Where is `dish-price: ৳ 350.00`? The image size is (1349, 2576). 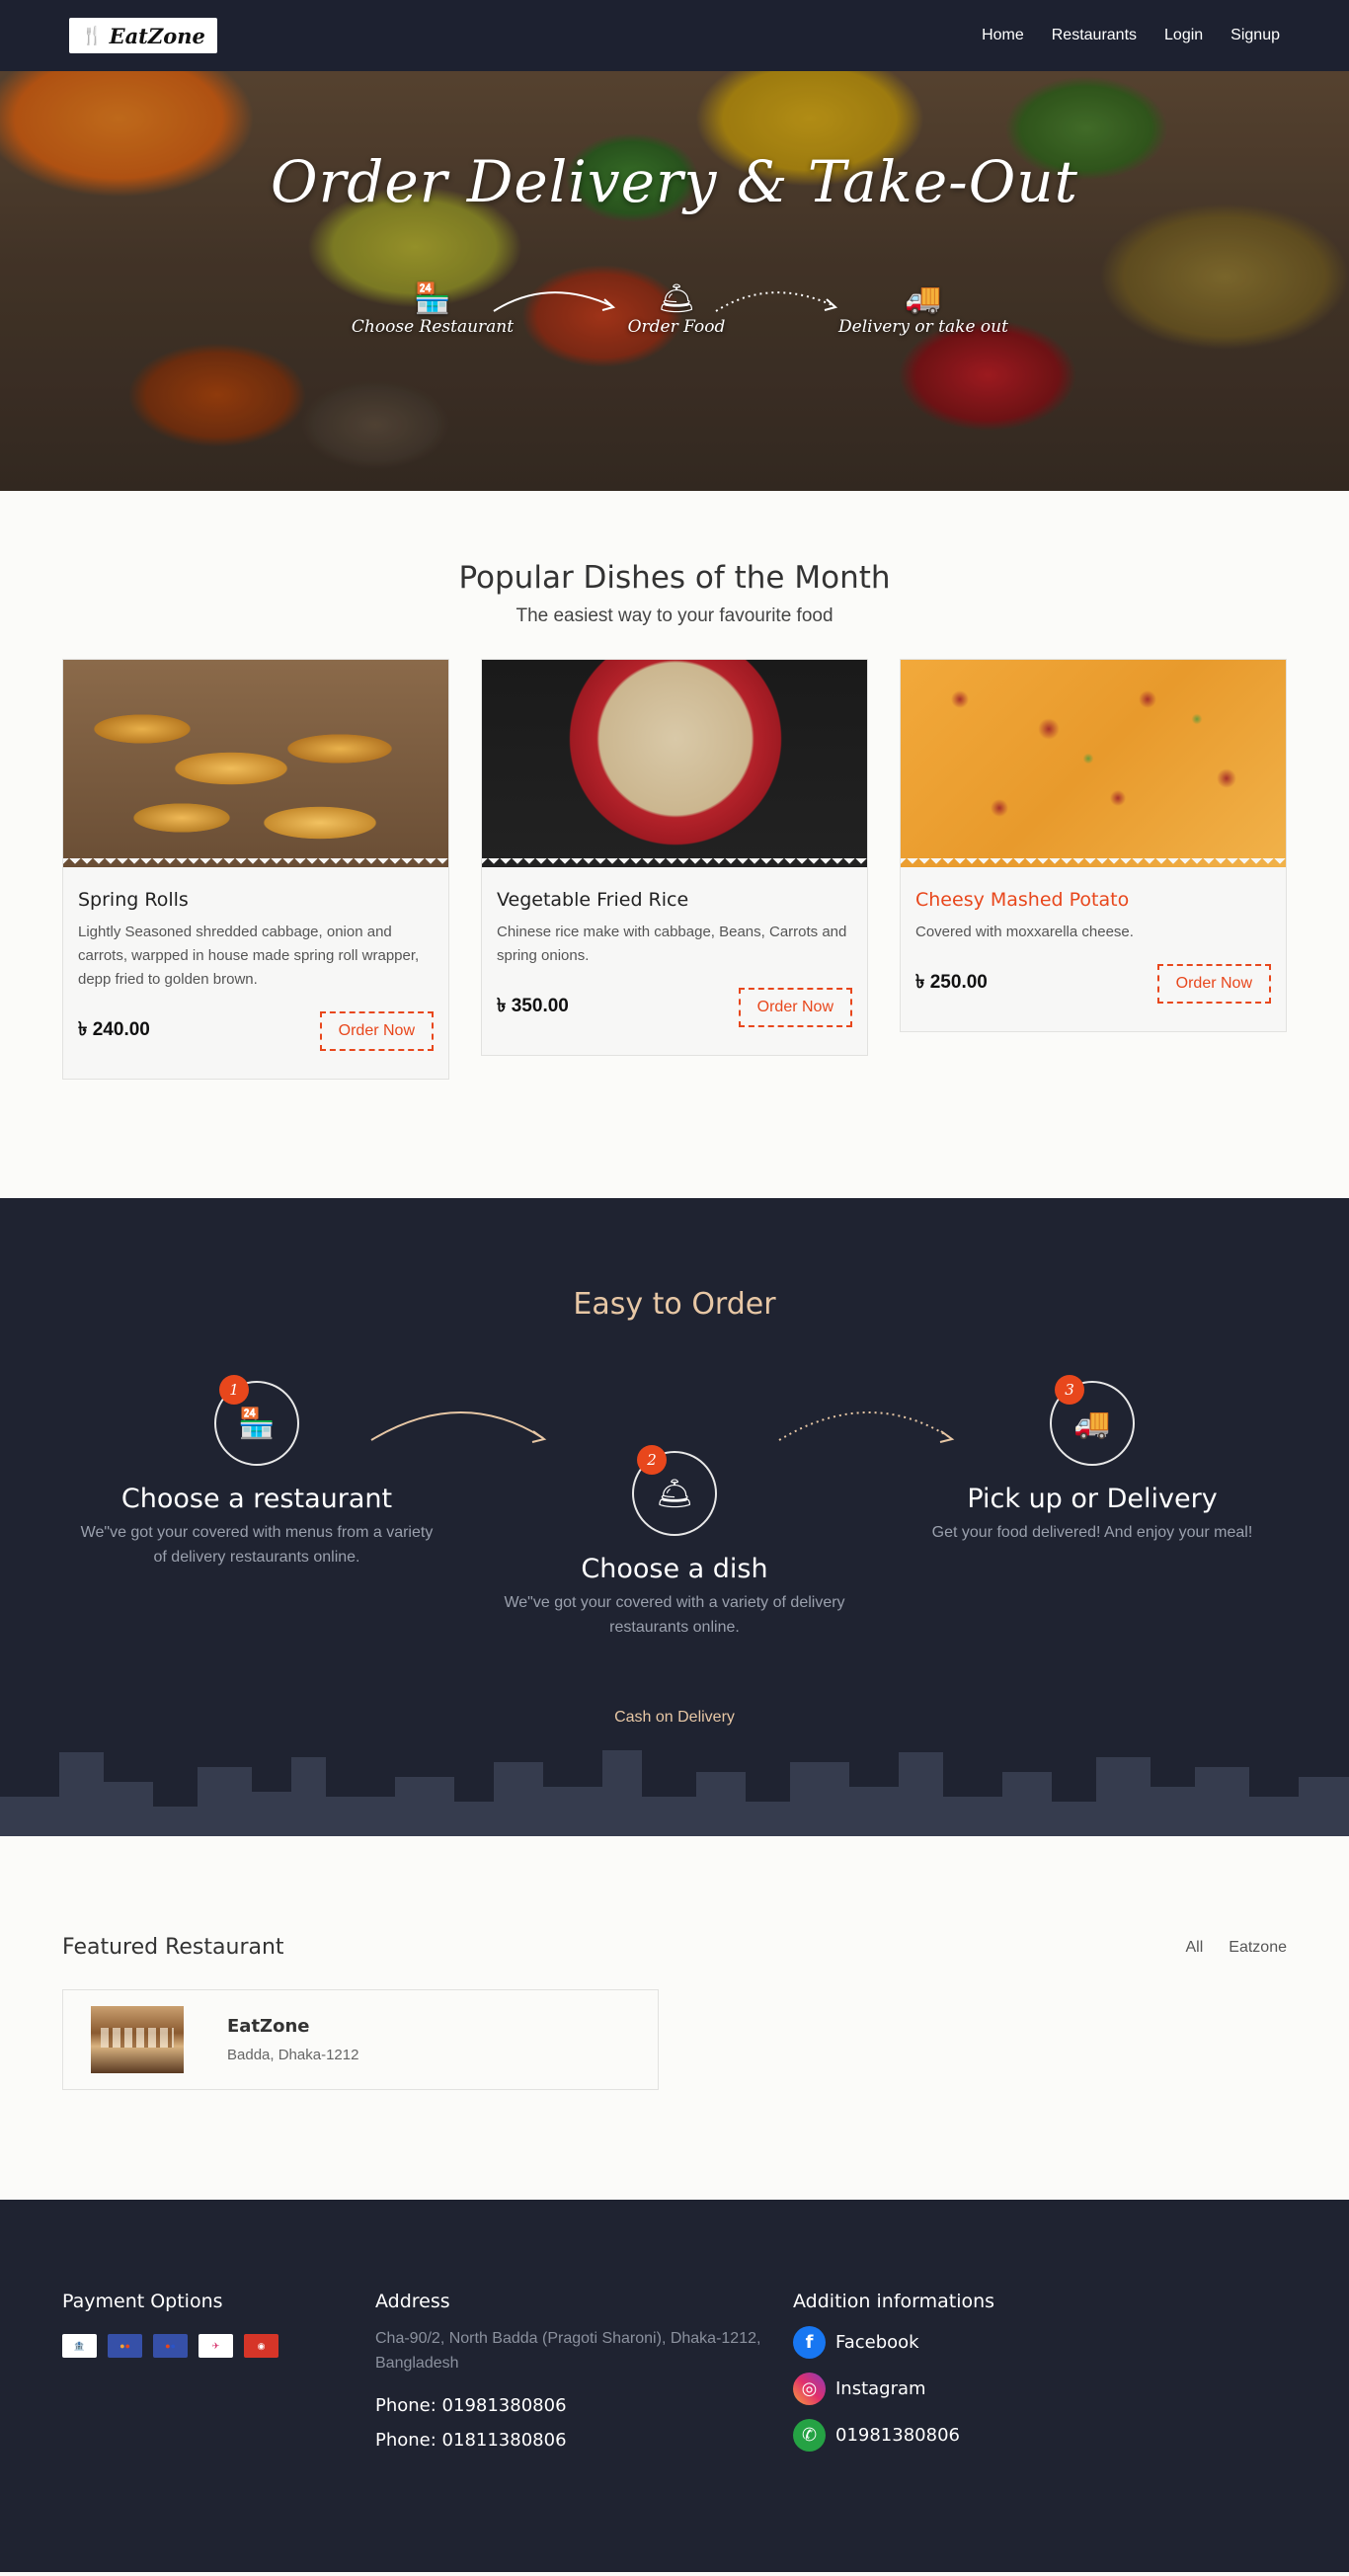 dish-price: ৳ 350.00 is located at coordinates (533, 1006).